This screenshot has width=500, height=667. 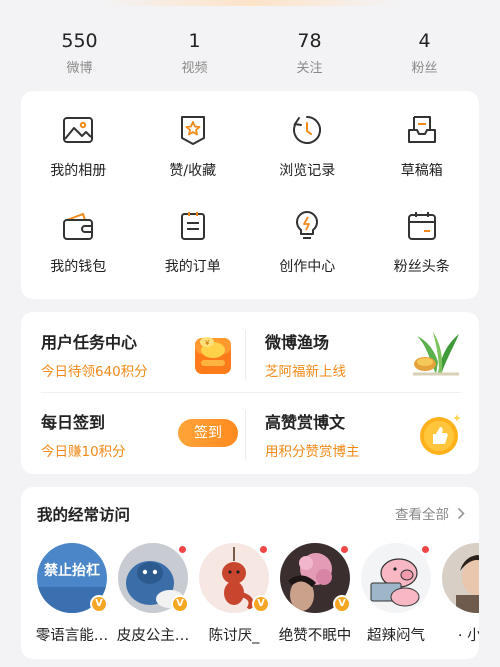 I want to click on frequent-user-name: 陈讨厌_, so click(x=234, y=636).